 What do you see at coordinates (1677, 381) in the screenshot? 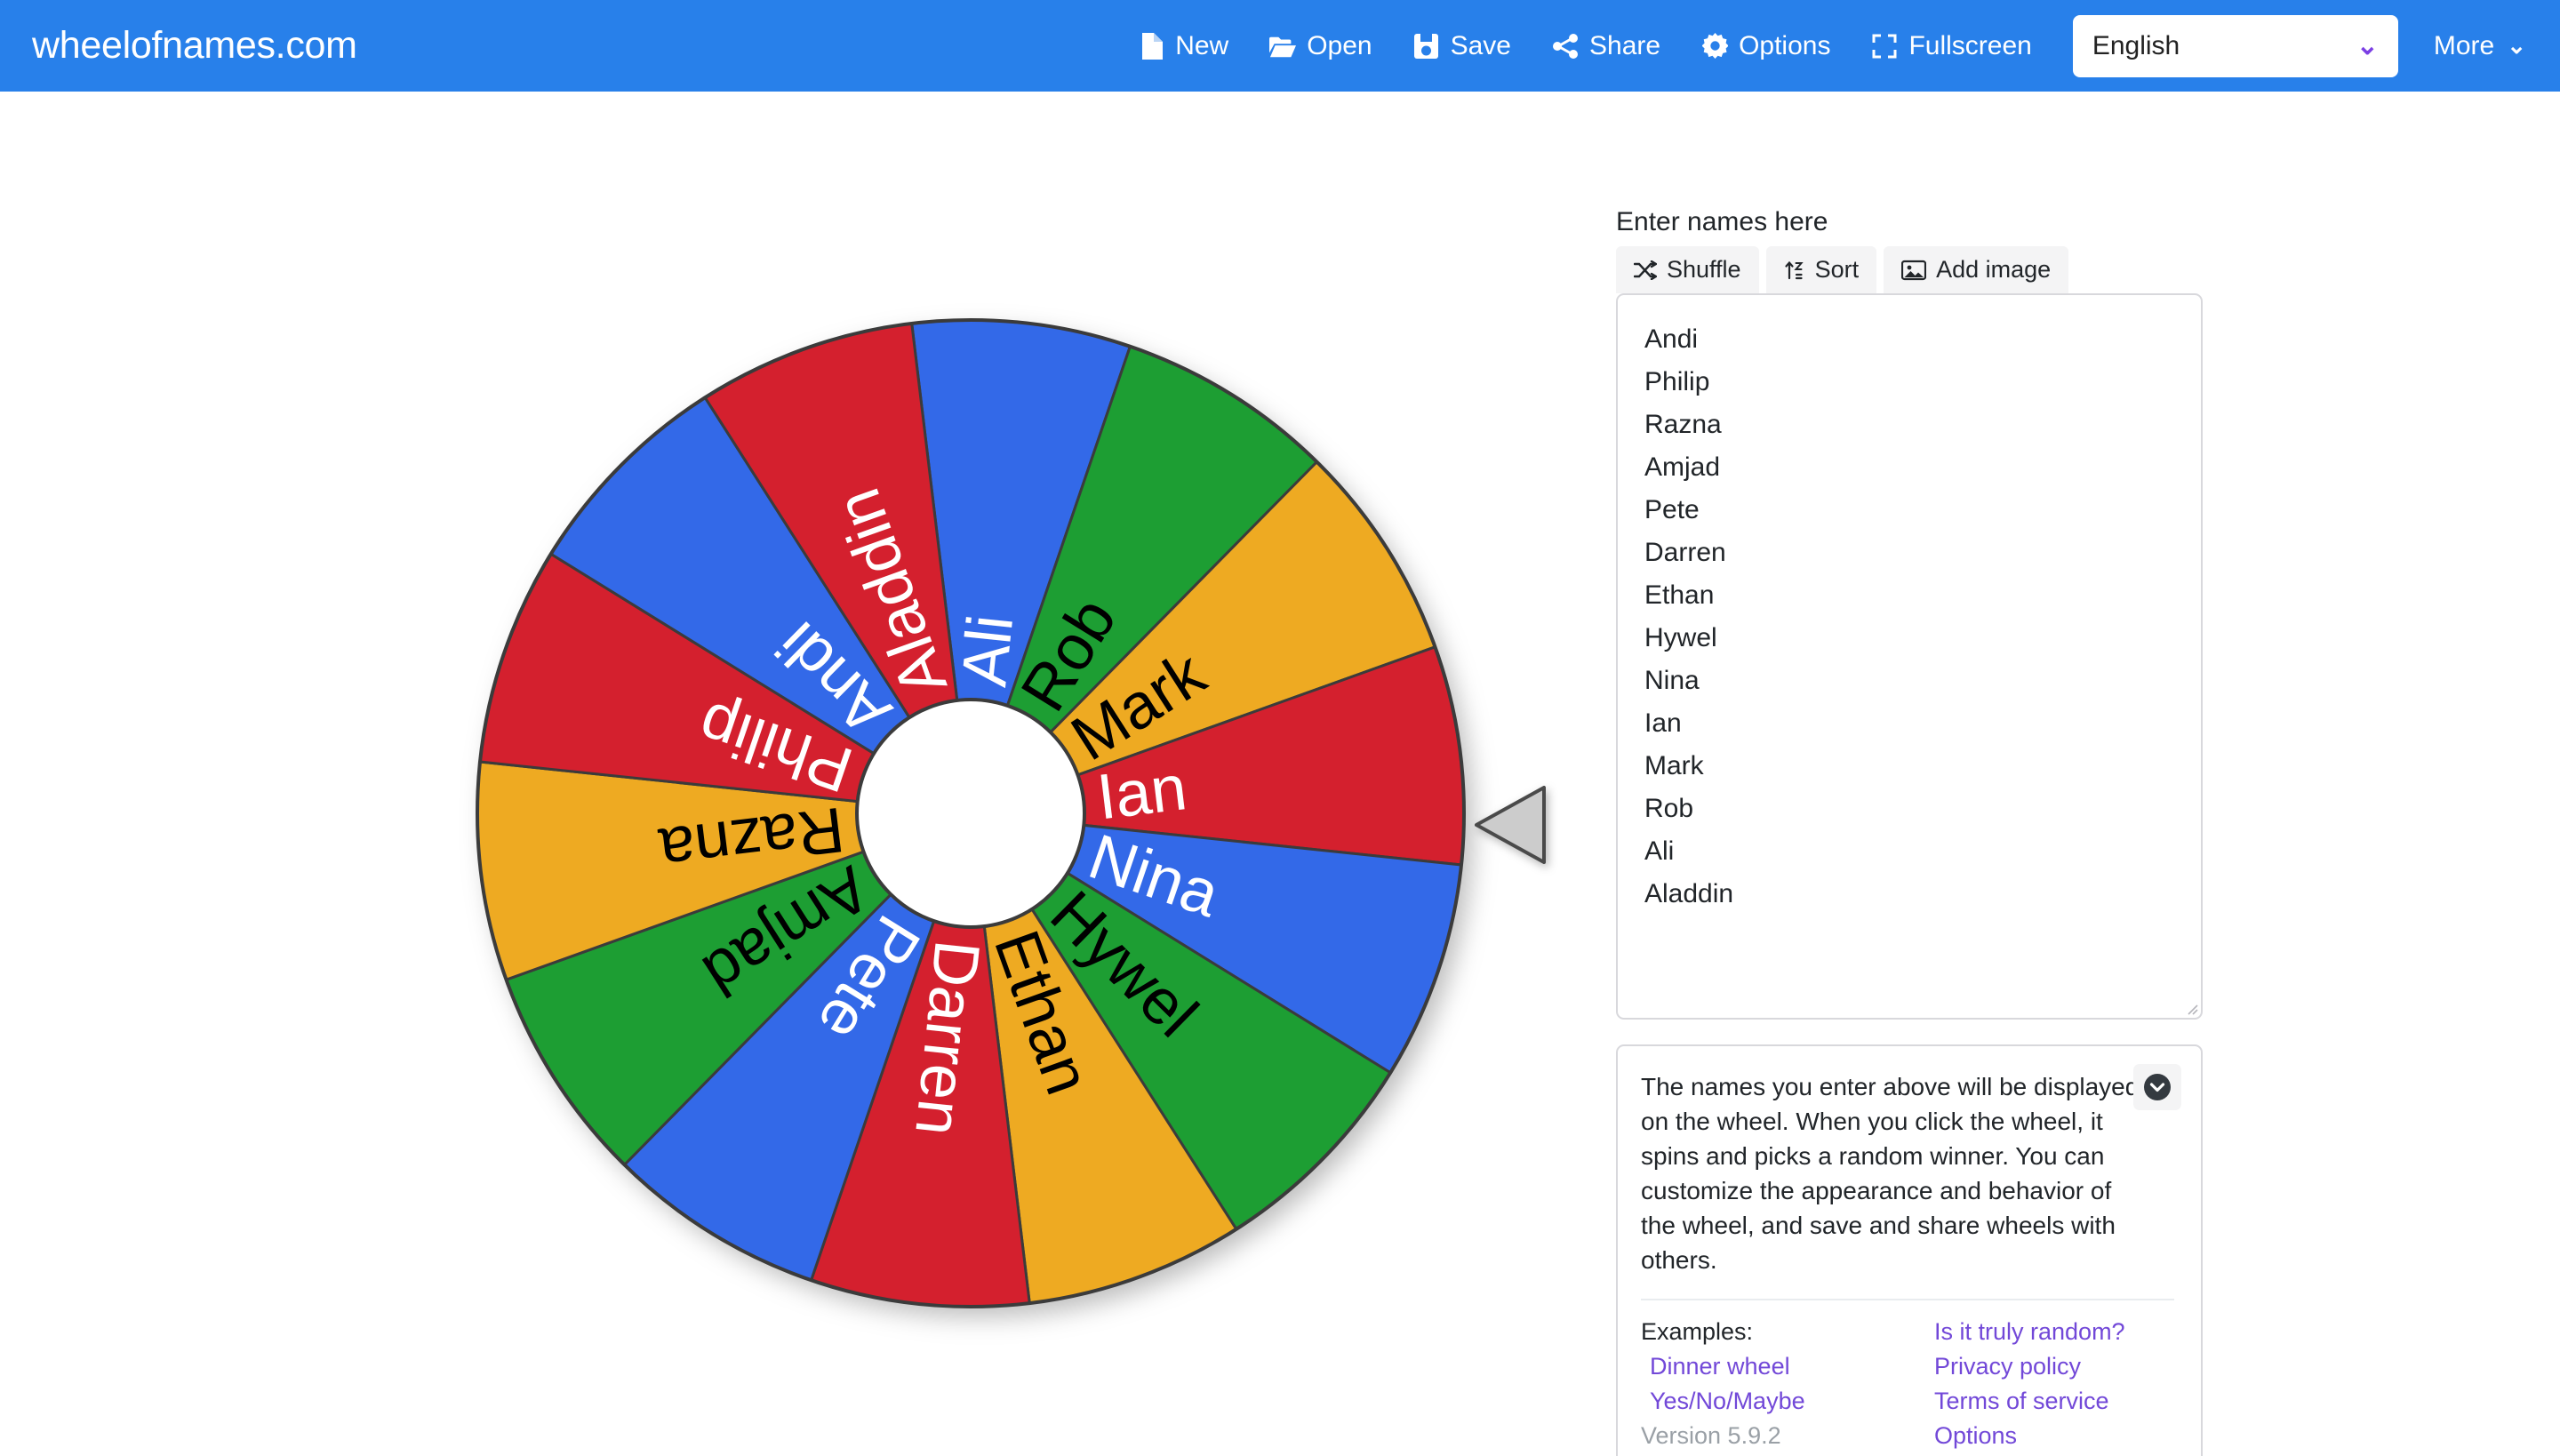
I see `name-line: Philip` at bounding box center [1677, 381].